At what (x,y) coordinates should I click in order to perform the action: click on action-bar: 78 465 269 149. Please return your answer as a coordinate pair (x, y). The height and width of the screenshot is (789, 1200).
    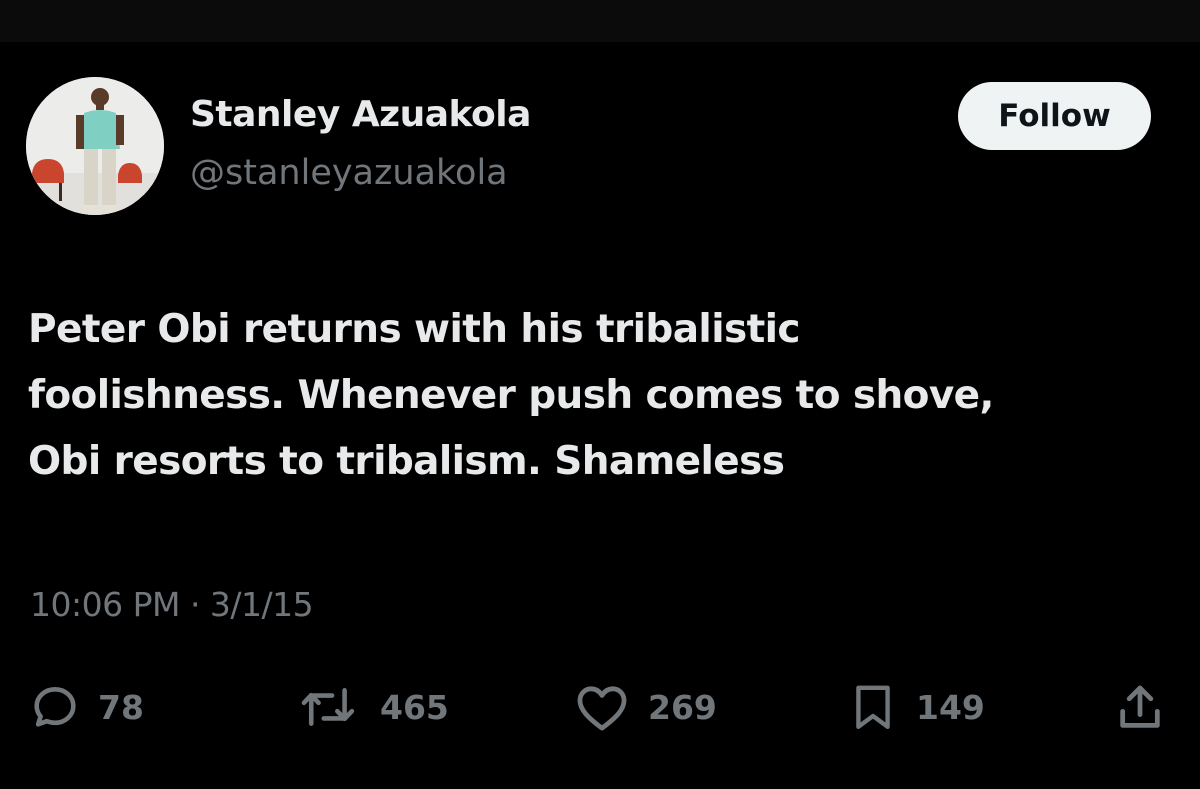
    Looking at the image, I should click on (600, 707).